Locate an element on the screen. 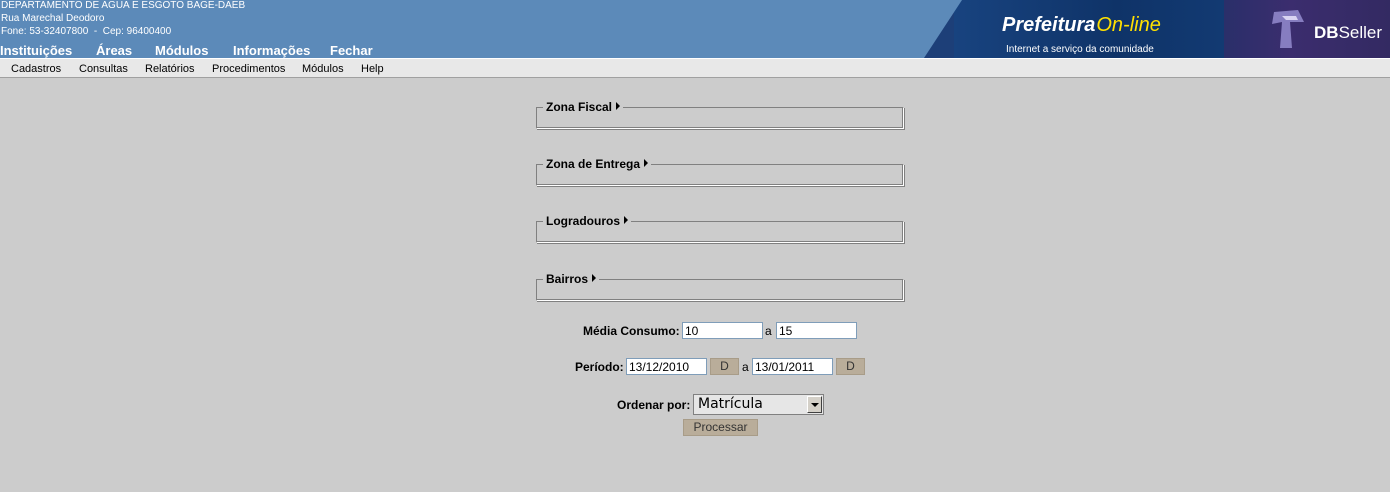  org-address: Rua Marechal Deodoro is located at coordinates (53, 18).